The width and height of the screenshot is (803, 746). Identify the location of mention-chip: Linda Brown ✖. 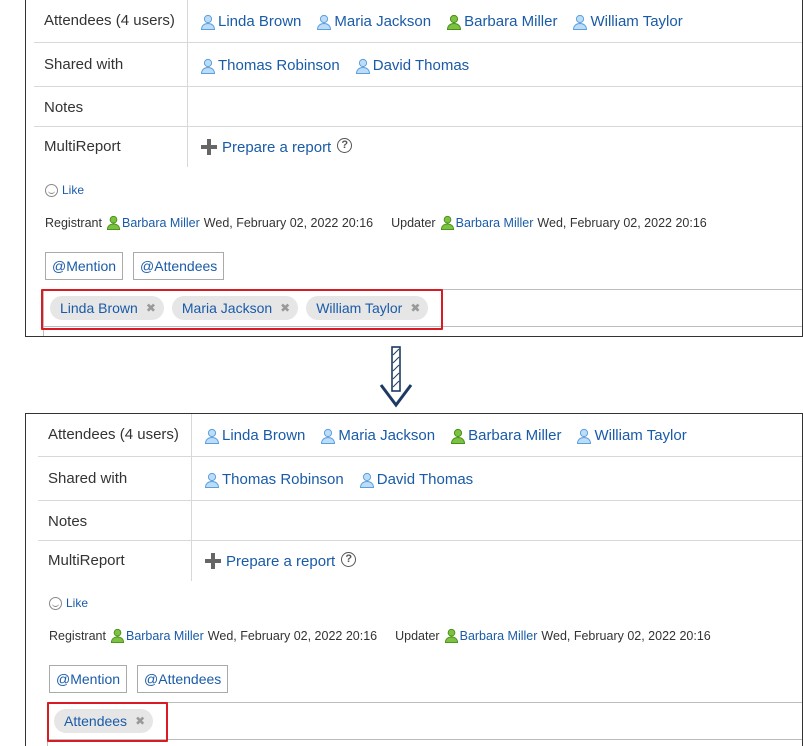
(107, 308).